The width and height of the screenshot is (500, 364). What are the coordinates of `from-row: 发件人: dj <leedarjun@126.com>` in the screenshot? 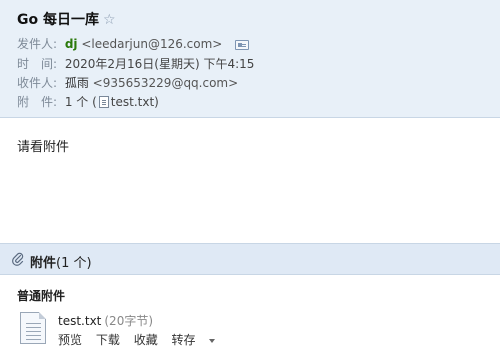 It's located at (133, 43).